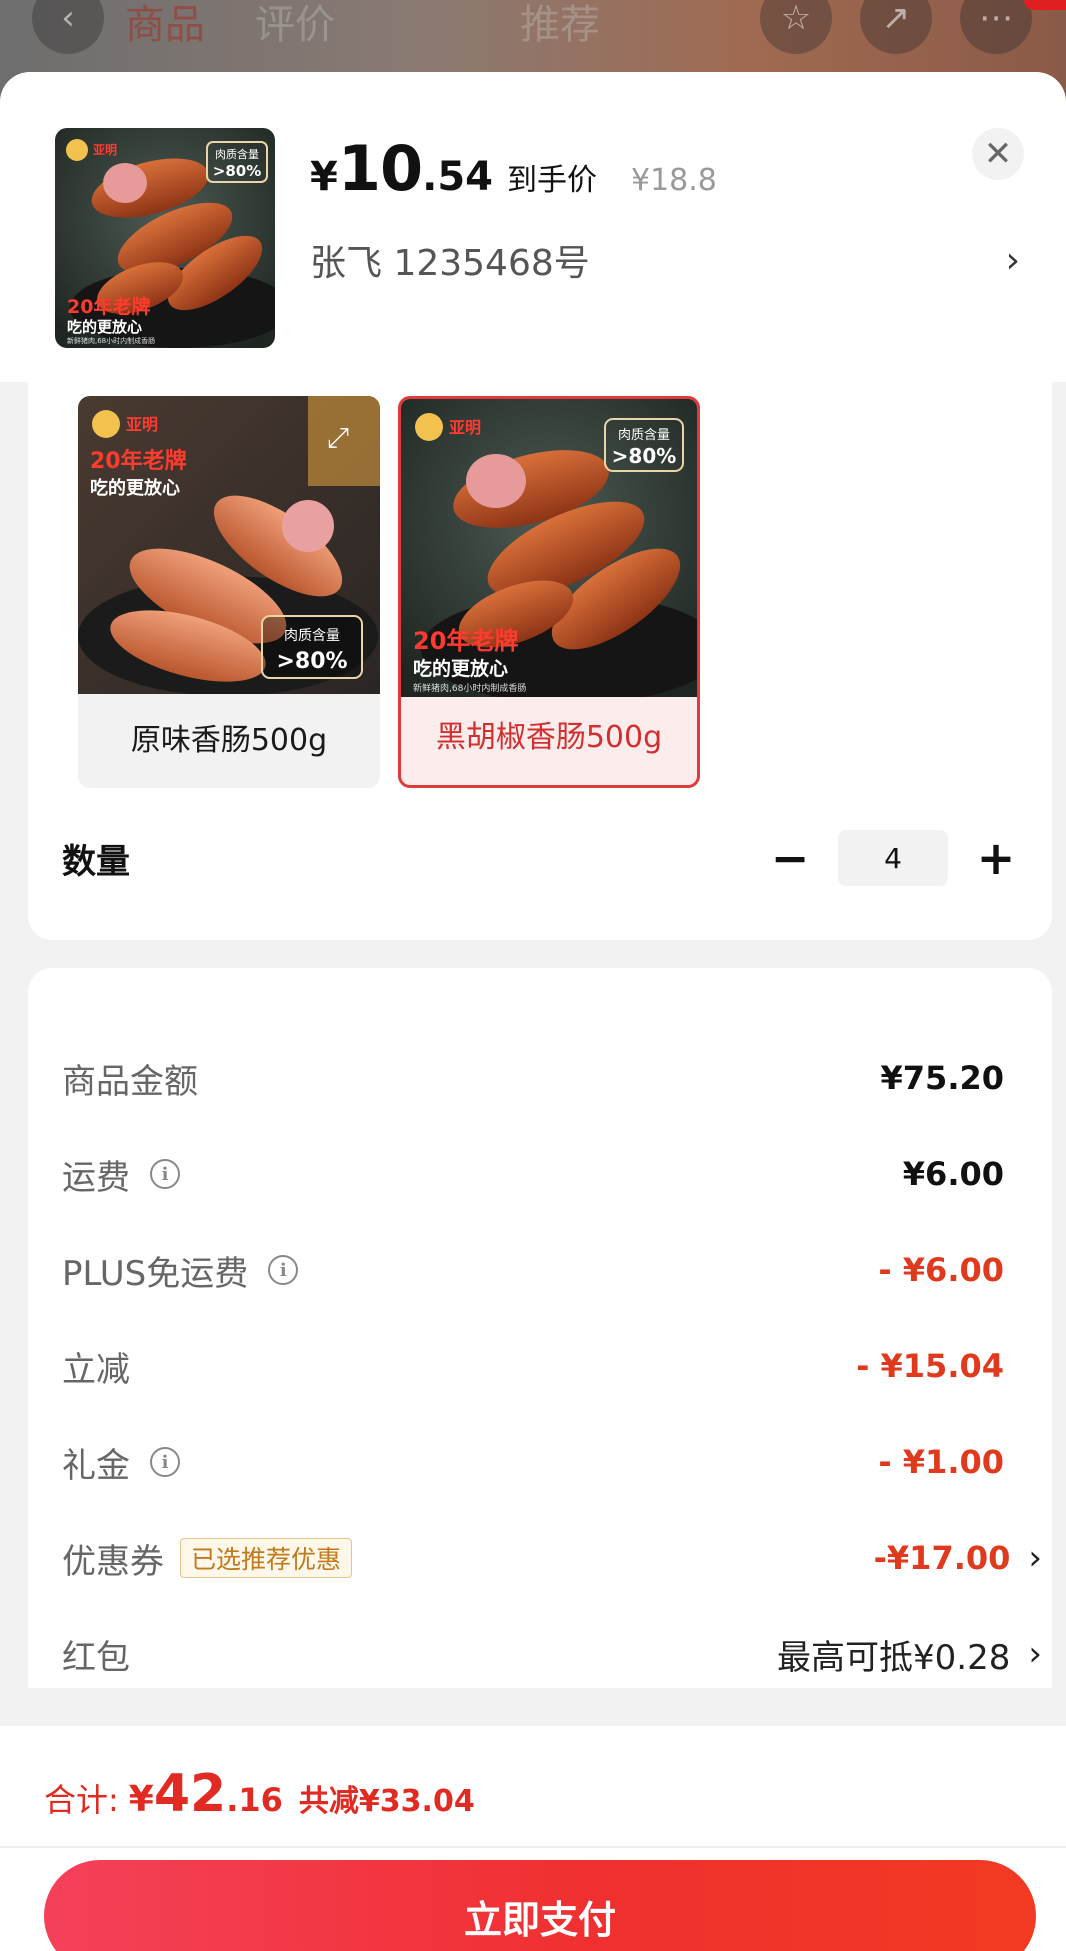 This screenshot has width=1066, height=1951. Describe the element at coordinates (165, 238) in the screenshot. I see `product-thumbnail: 肉质含量 >80% 20年老牌 吃的更放心 新鲜猪肉,68小时内制成香肠 亚明` at that location.